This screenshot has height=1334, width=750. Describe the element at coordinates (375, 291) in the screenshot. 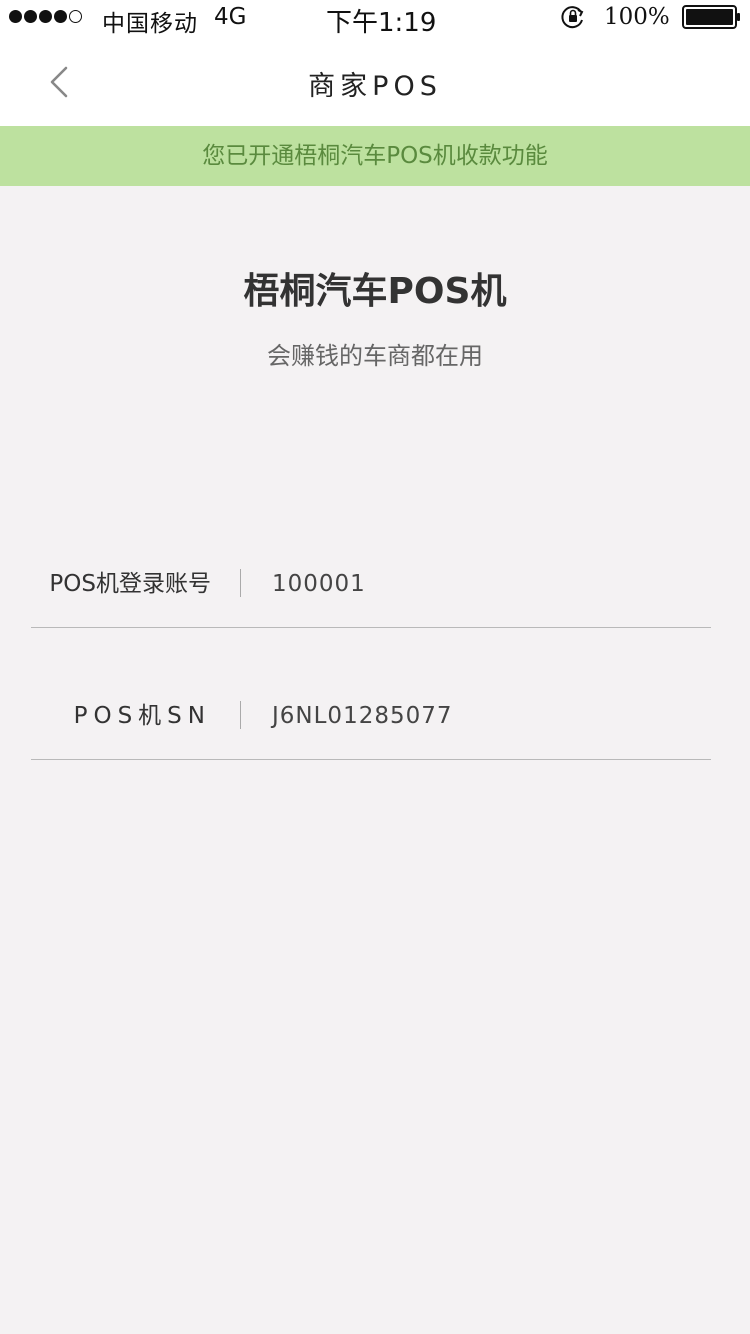

I see `product-title: 梧桐汽车POS机` at that location.